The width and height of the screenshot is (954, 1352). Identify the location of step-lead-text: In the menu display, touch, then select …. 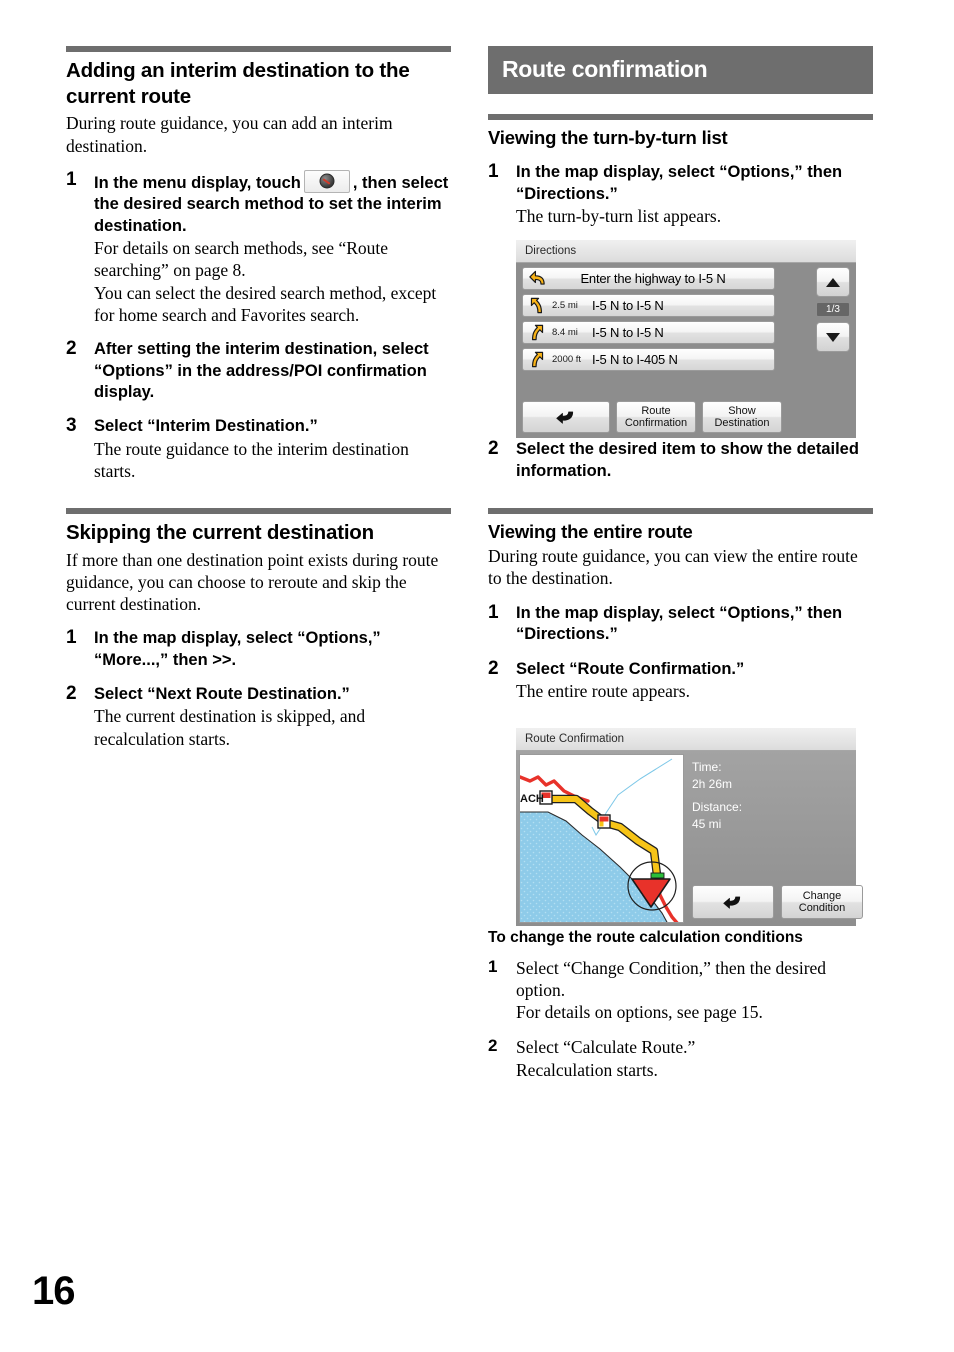
(272, 203).